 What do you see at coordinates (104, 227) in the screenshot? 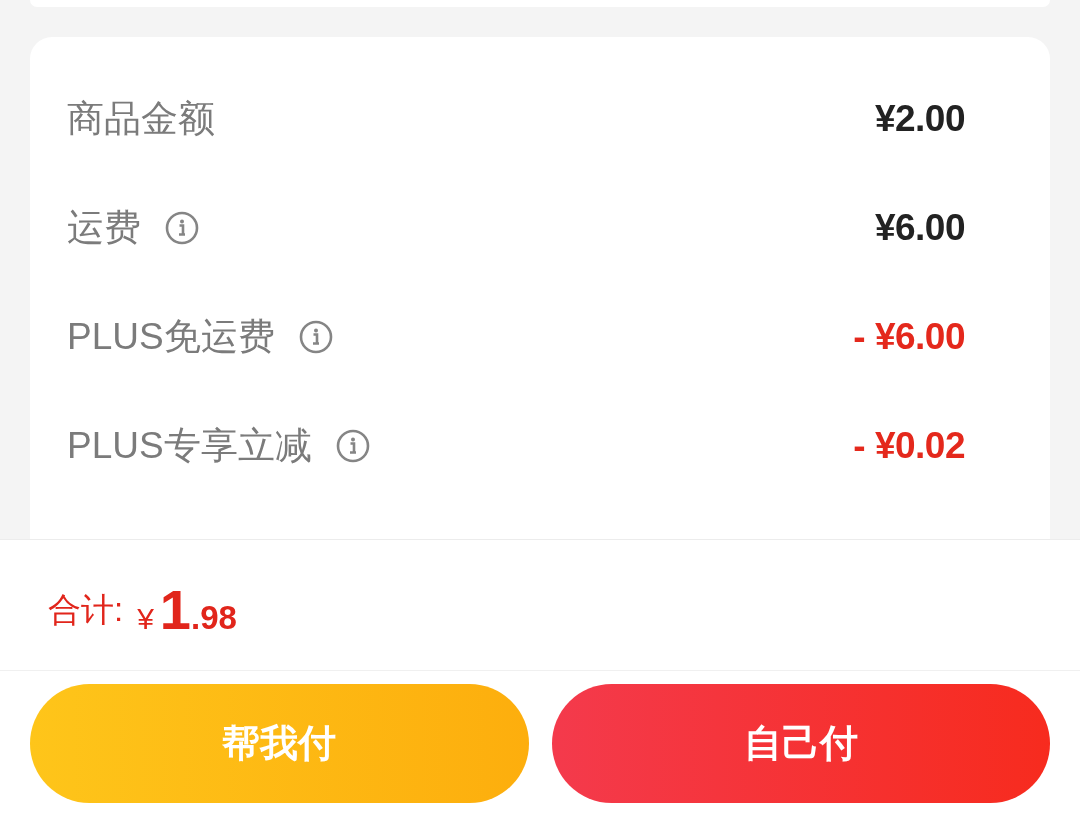
I see `fee-label: 运费` at bounding box center [104, 227].